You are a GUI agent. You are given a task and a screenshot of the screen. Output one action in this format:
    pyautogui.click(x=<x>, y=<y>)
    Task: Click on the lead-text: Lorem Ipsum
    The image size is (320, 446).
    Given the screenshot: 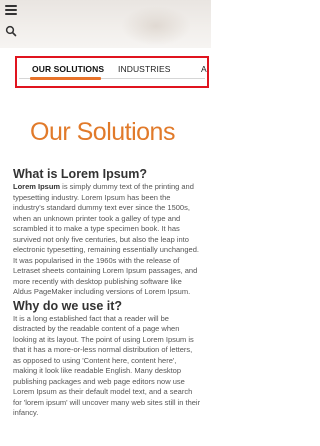 What is the action you would take?
    pyautogui.click(x=37, y=186)
    